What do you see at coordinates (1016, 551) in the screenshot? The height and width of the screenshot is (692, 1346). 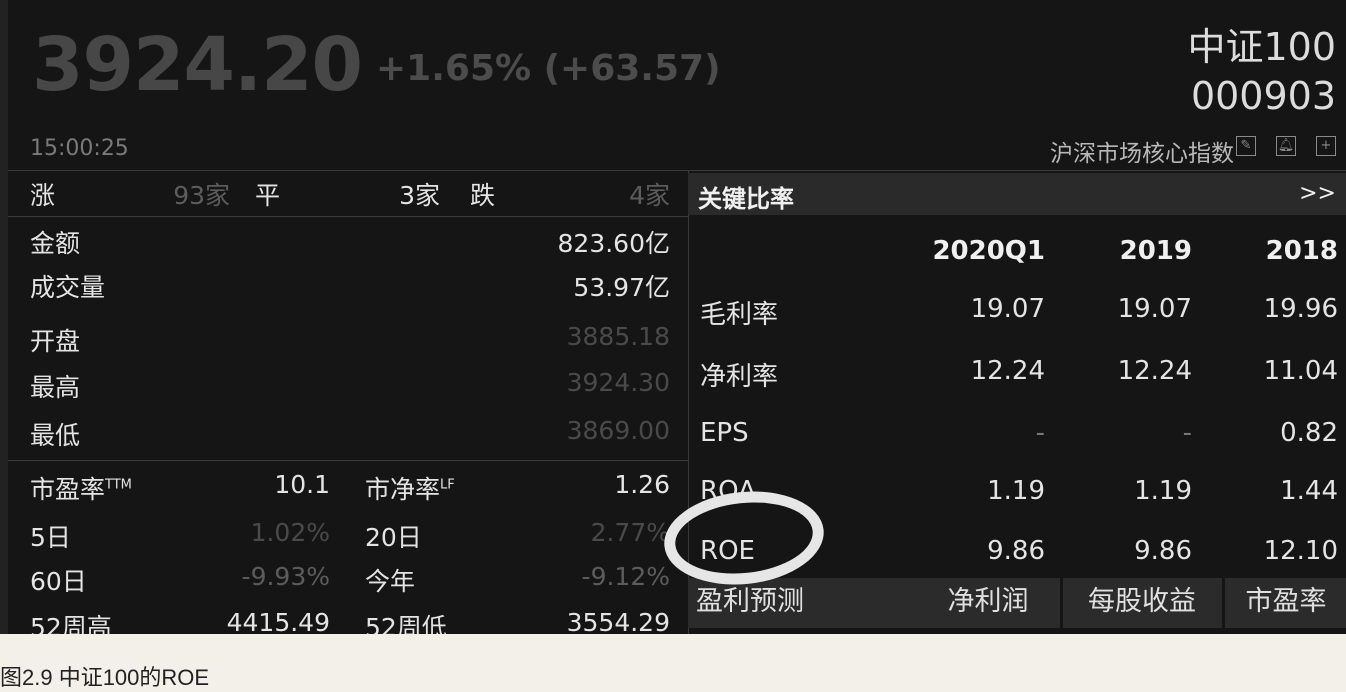 I see `roe-2020q1: 9.86` at bounding box center [1016, 551].